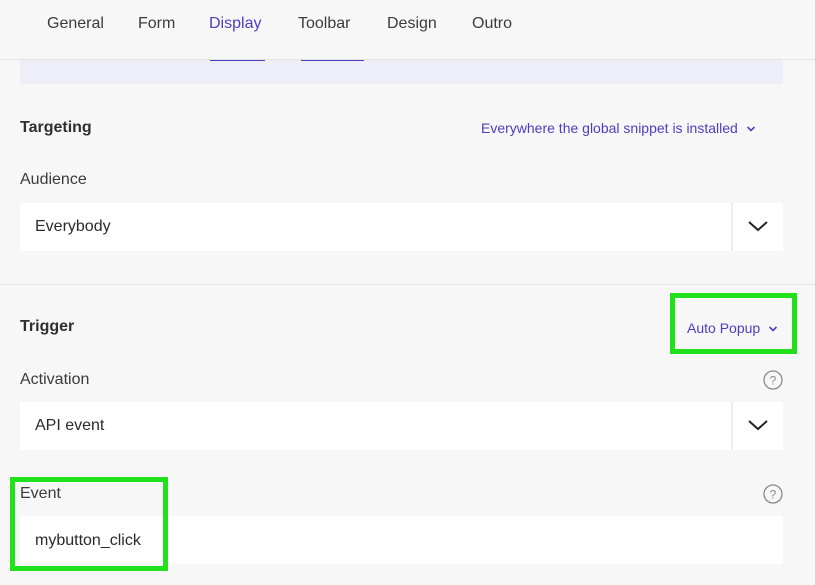  I want to click on audience-label: Audience, so click(53, 179).